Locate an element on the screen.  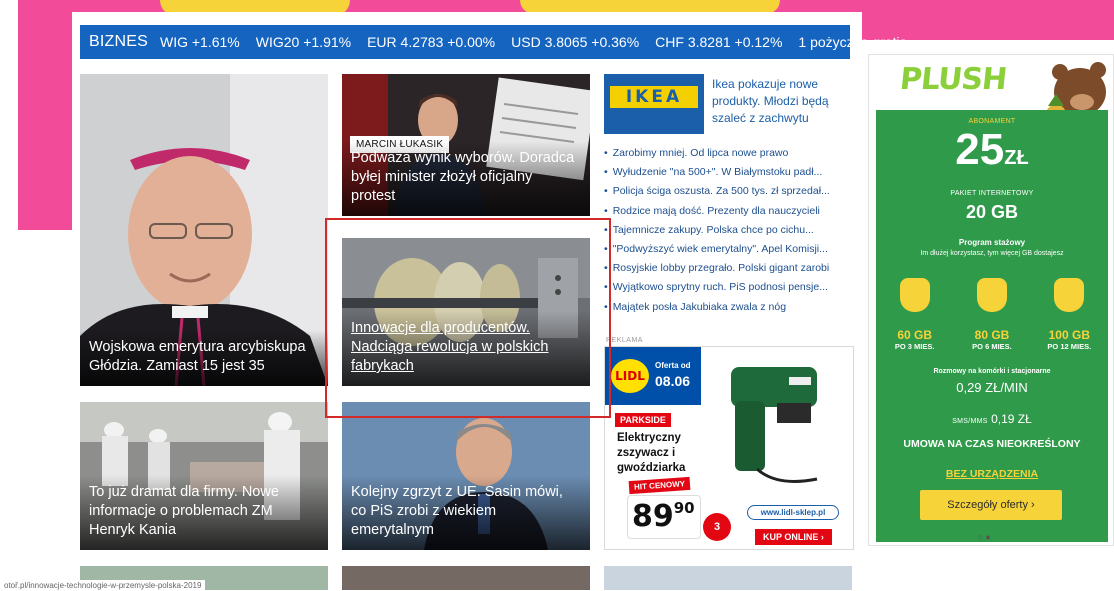
plush-price: 25ZŁ is located at coordinates (992, 154).